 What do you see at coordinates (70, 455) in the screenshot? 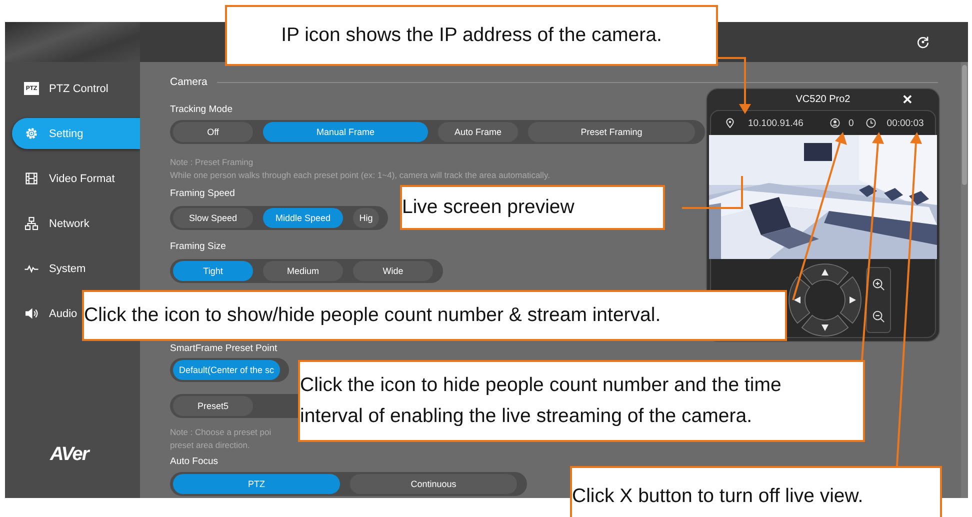
I see `logo: AVer` at bounding box center [70, 455].